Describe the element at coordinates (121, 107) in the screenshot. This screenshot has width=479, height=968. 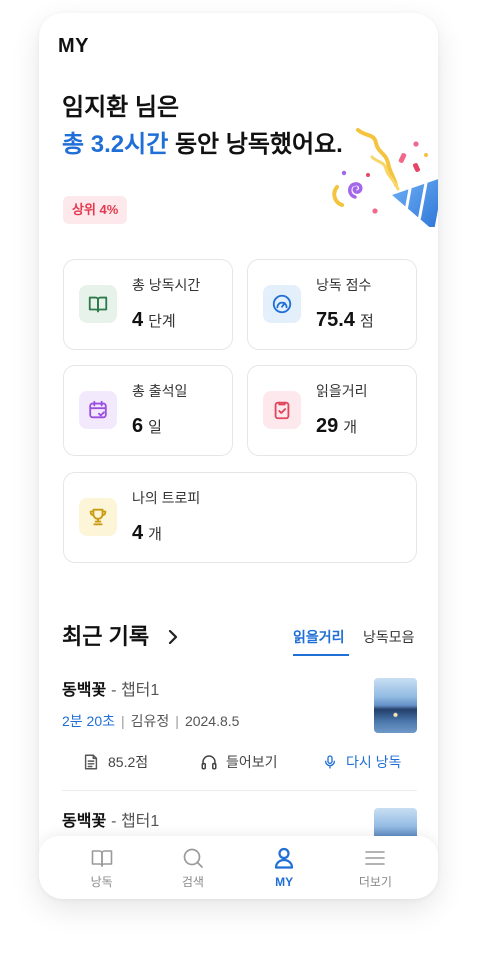
I see `greeting-name: 임지환 님은` at that location.